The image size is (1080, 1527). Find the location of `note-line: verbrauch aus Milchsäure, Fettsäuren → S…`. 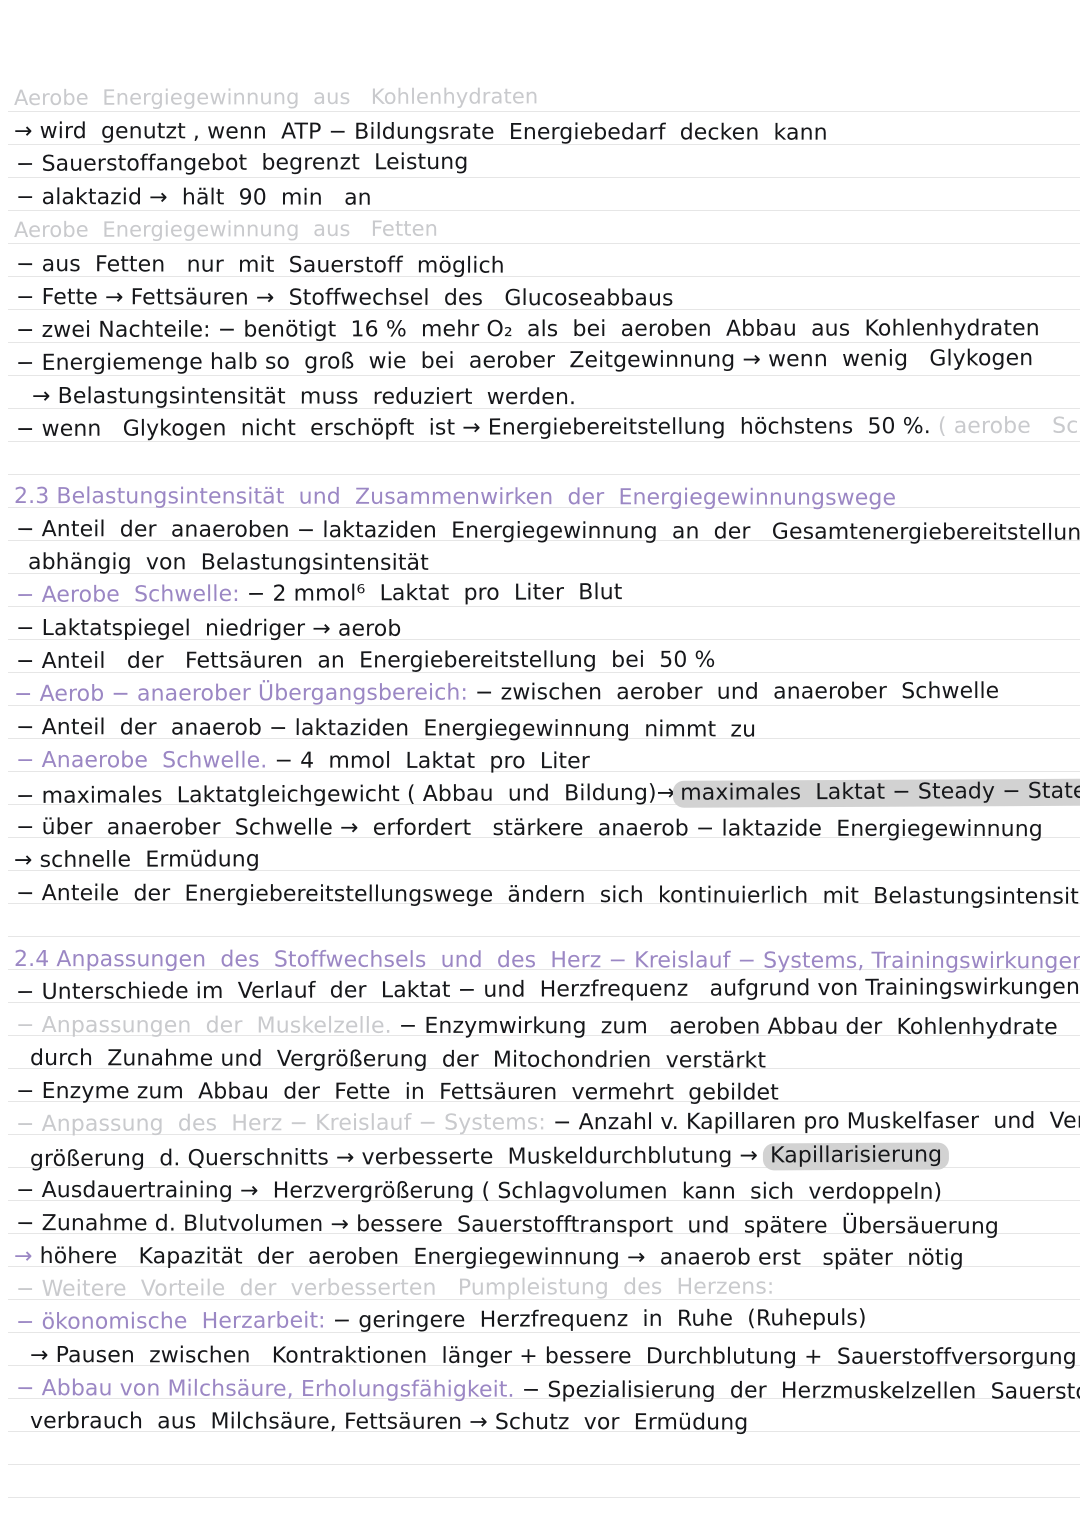

note-line: verbrauch aus Milchsäure, Fettsäuren → S… is located at coordinates (389, 1422).